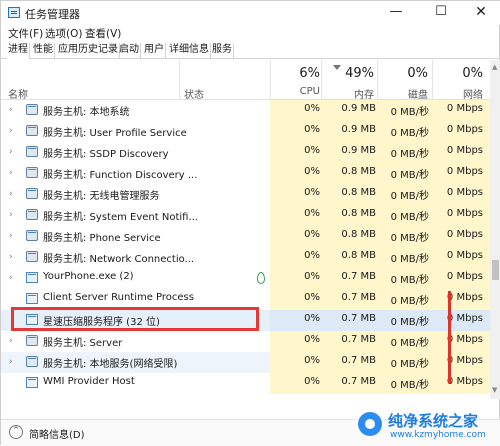 The height and width of the screenshot is (446, 500). I want to click on process-name: 服务主机: 无线电管理服务, so click(101, 196).